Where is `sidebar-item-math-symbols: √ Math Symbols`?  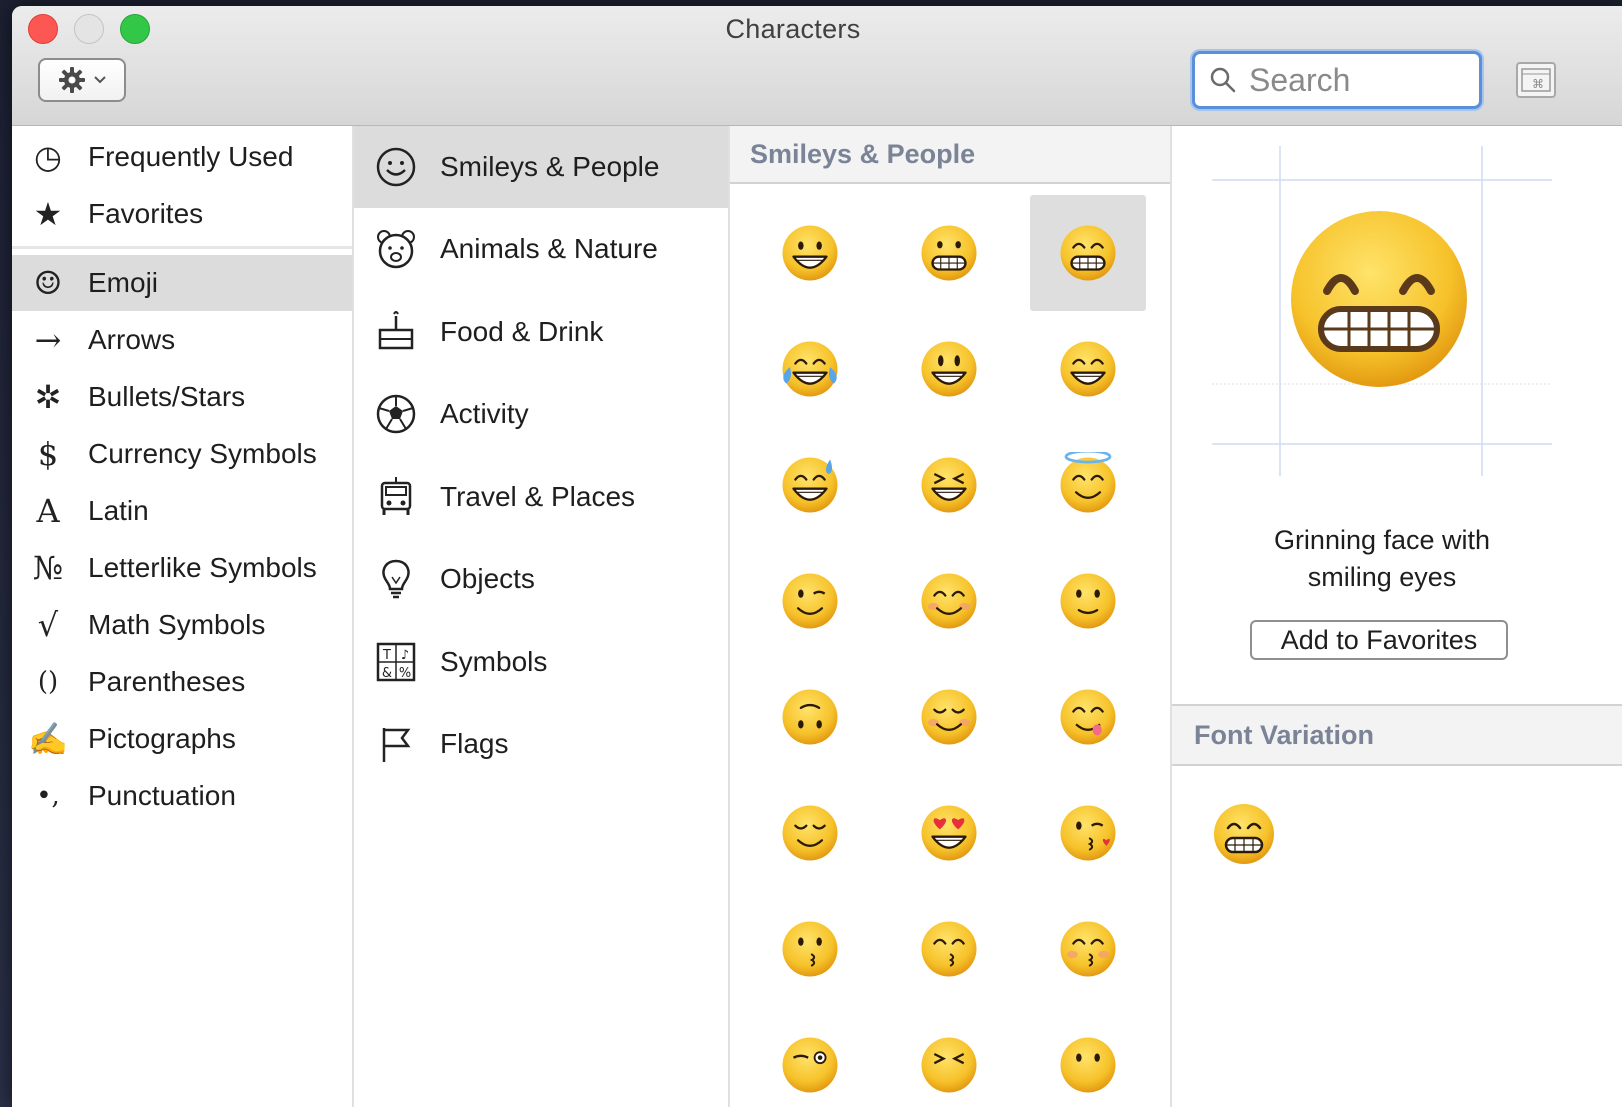
sidebar-item-math-symbols: √ Math Symbols is located at coordinates (182, 625).